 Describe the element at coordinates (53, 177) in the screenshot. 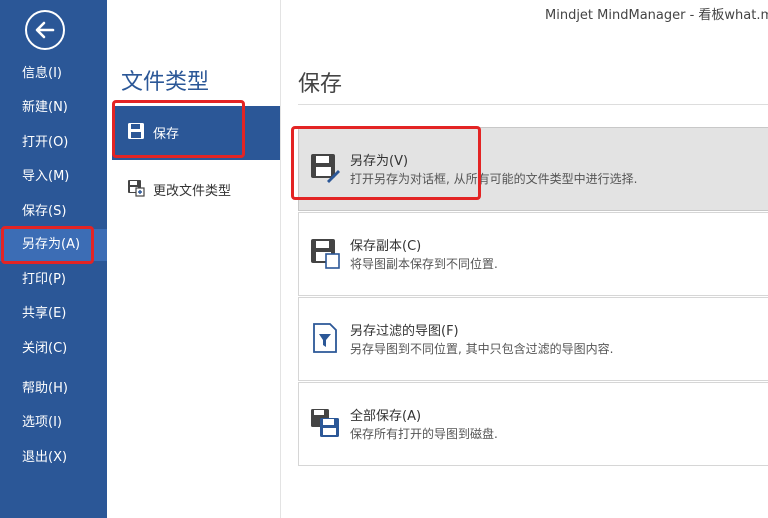

I see `nav-item-import: 导入(M)` at that location.